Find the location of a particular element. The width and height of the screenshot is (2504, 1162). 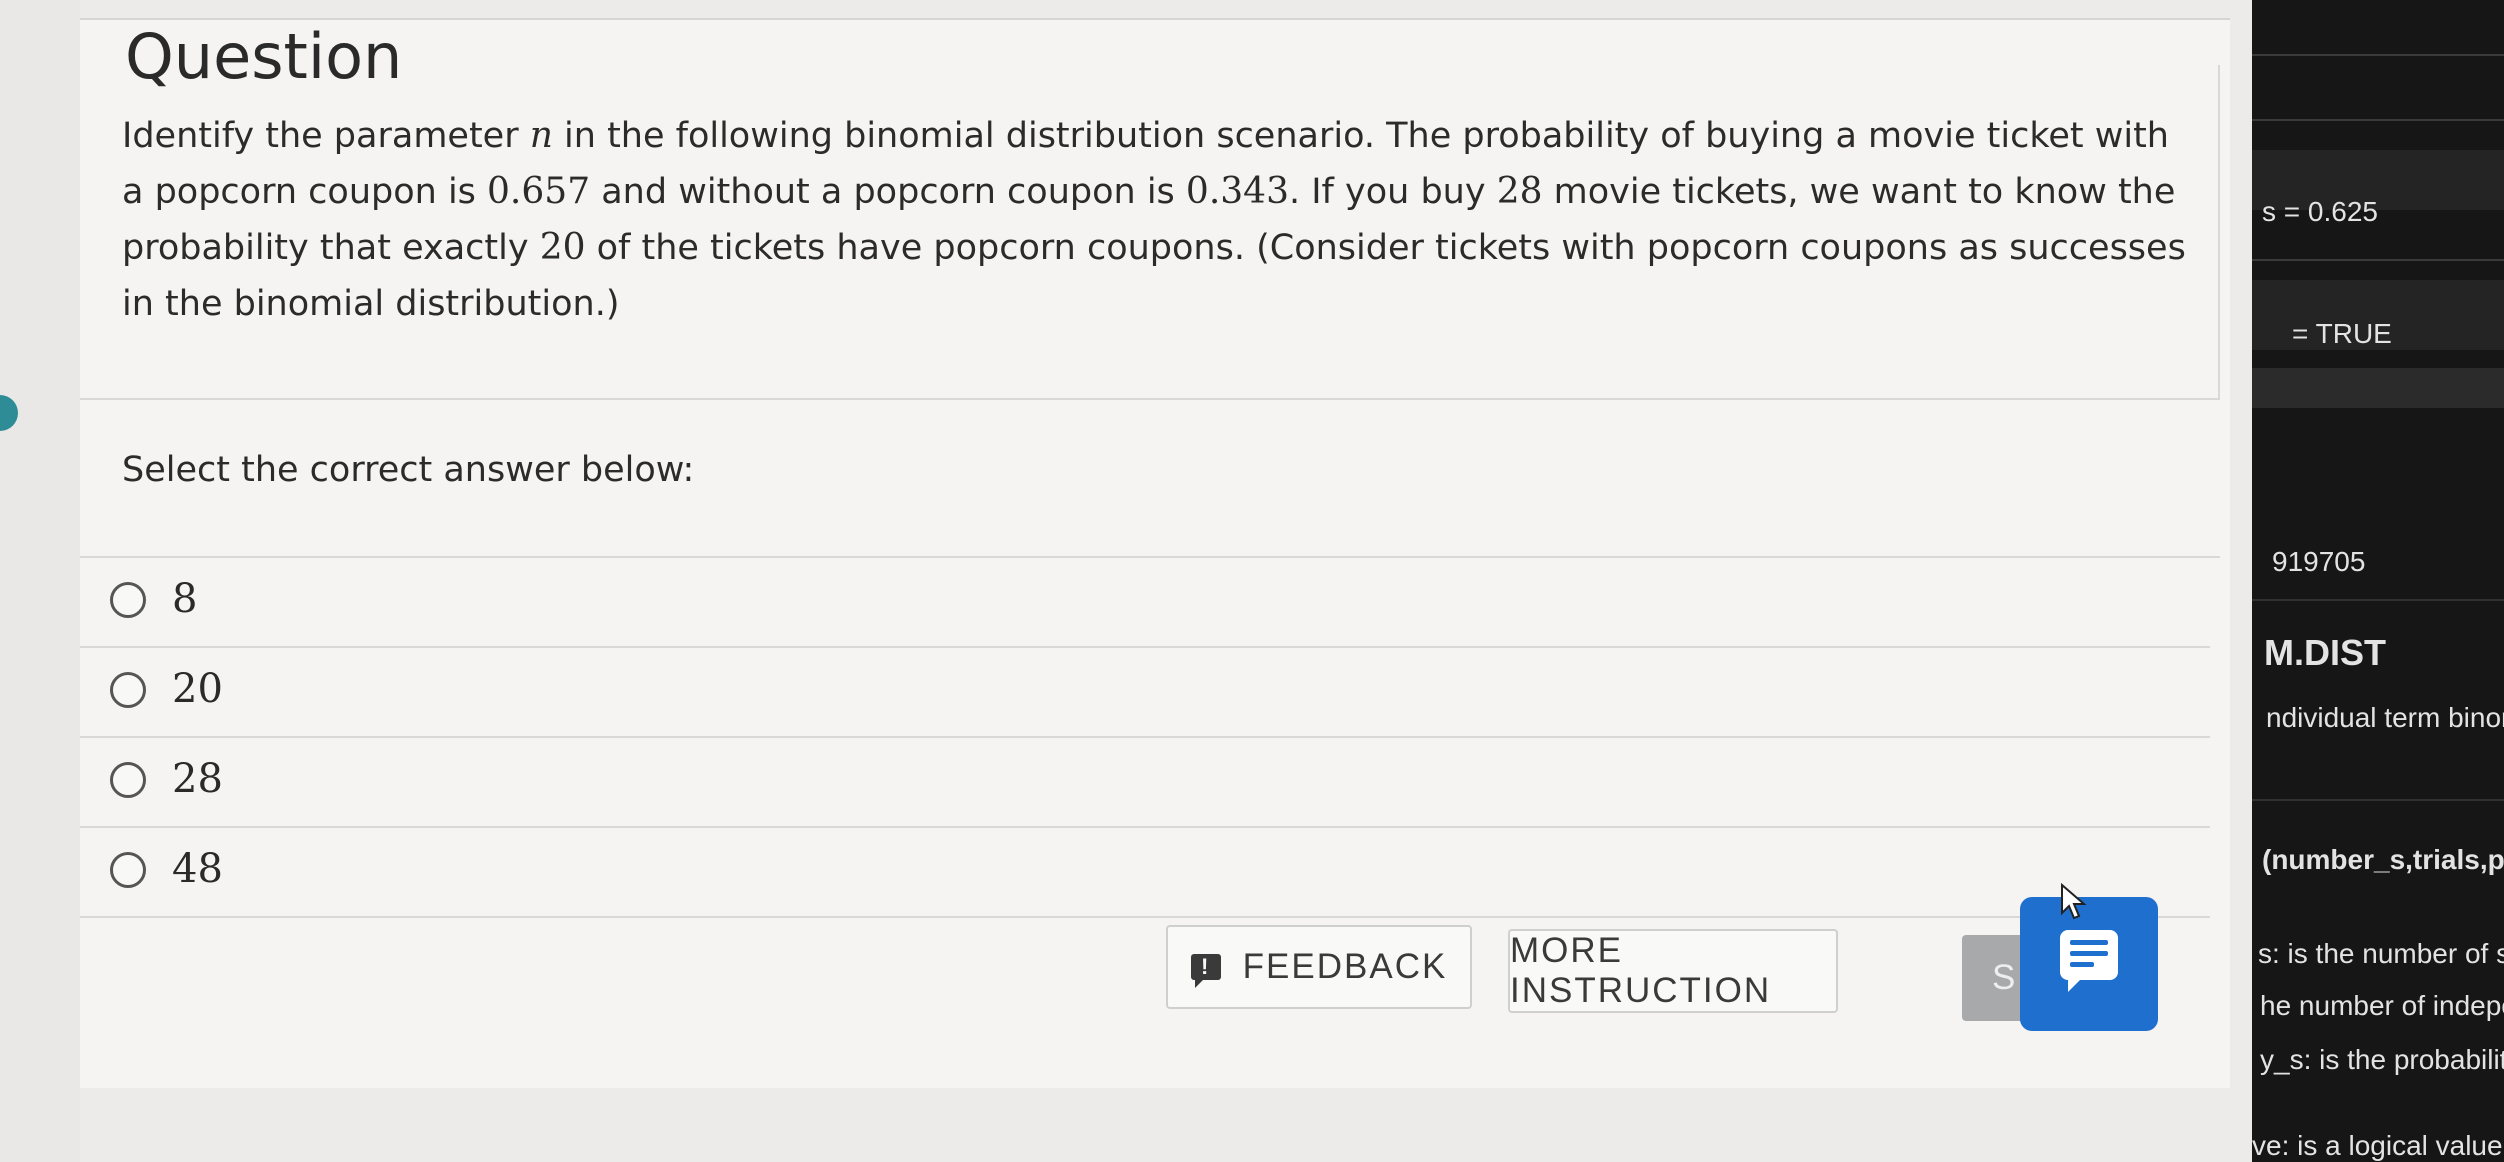

spreadsheet-text-10: ve: is a logical value: fo is located at coordinates (2378, 1145).